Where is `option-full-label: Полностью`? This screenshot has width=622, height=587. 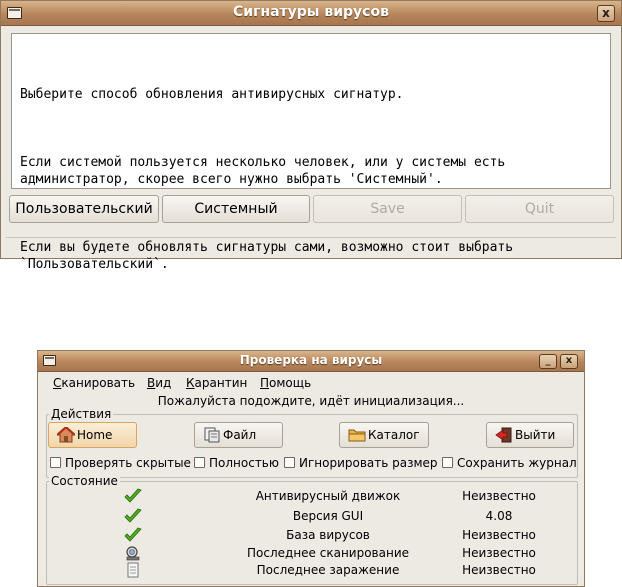
option-full-label: Полностью is located at coordinates (244, 463).